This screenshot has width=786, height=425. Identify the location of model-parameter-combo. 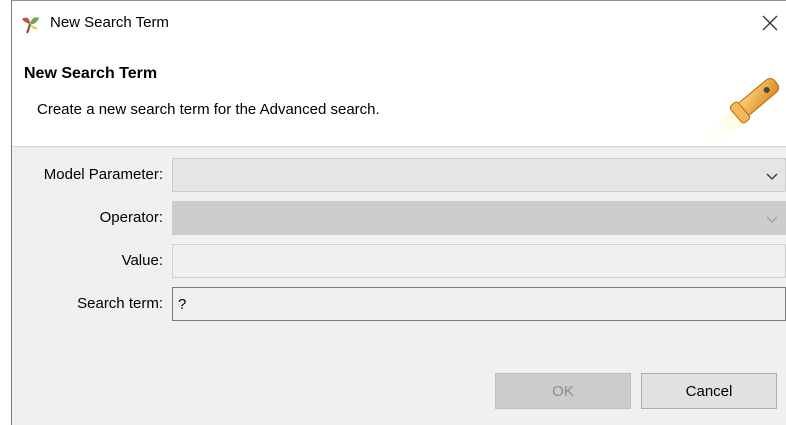
(479, 175).